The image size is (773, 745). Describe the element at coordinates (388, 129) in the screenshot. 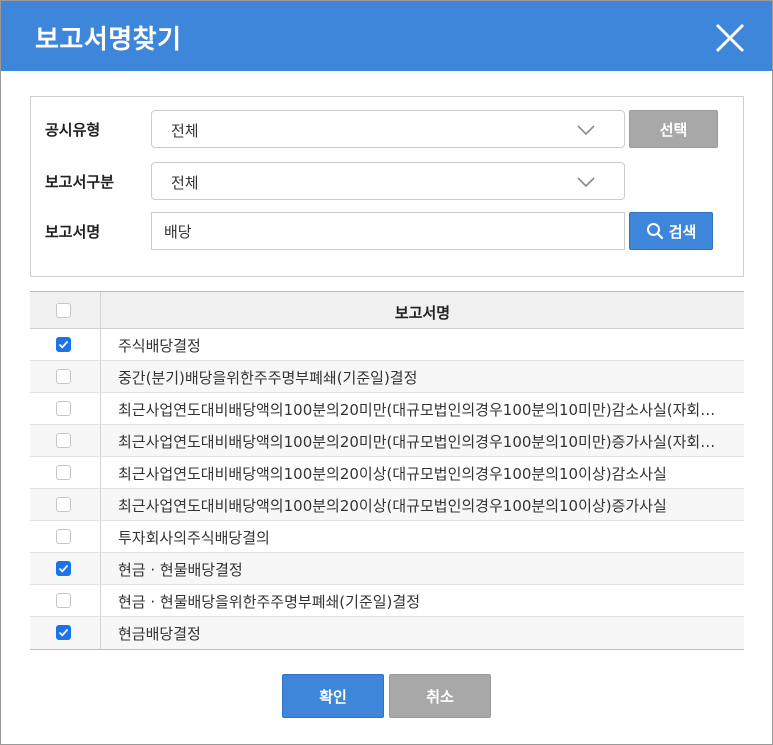

I see `disclosure-type-select: 전체` at that location.